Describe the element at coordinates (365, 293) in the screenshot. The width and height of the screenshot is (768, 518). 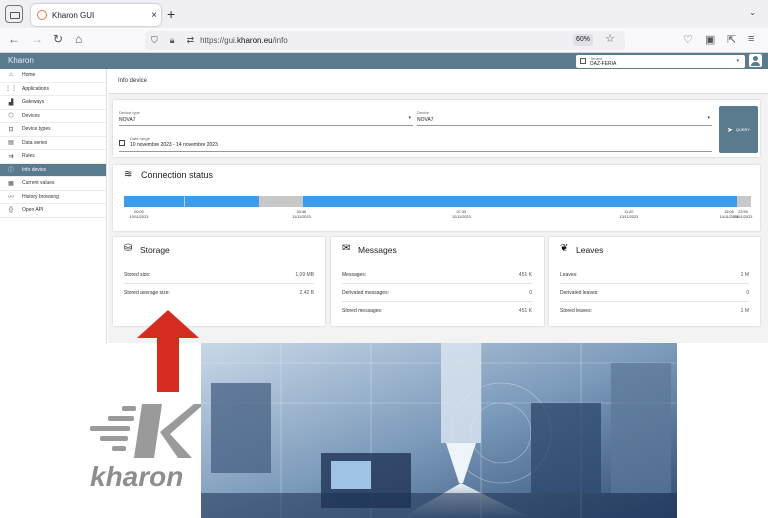
I see `stat-label: Derivated messages:` at that location.